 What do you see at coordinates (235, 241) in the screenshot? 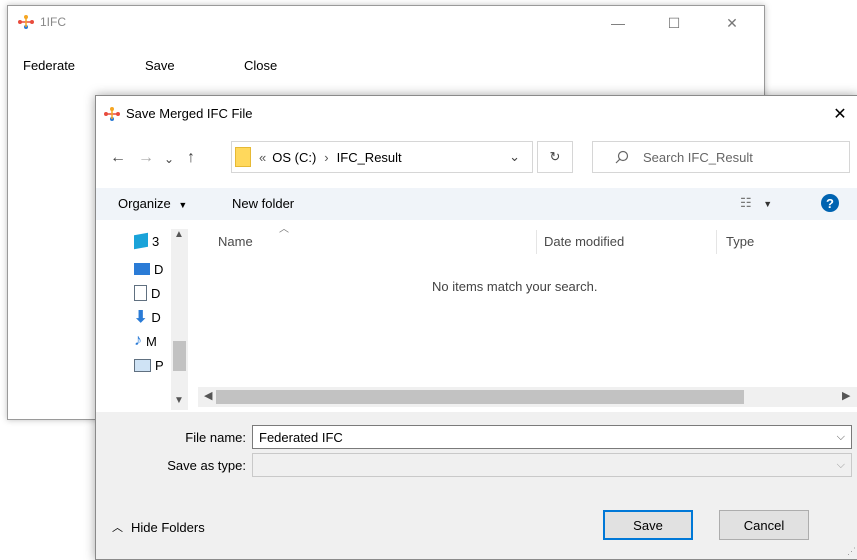
I see `column-header-name: Name` at bounding box center [235, 241].